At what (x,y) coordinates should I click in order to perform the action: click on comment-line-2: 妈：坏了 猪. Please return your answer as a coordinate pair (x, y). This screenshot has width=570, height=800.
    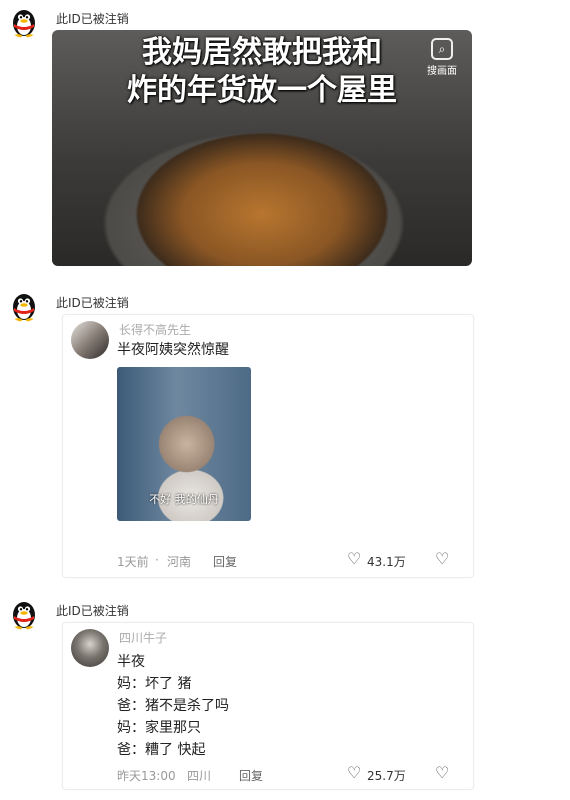
    Looking at the image, I should click on (154, 684).